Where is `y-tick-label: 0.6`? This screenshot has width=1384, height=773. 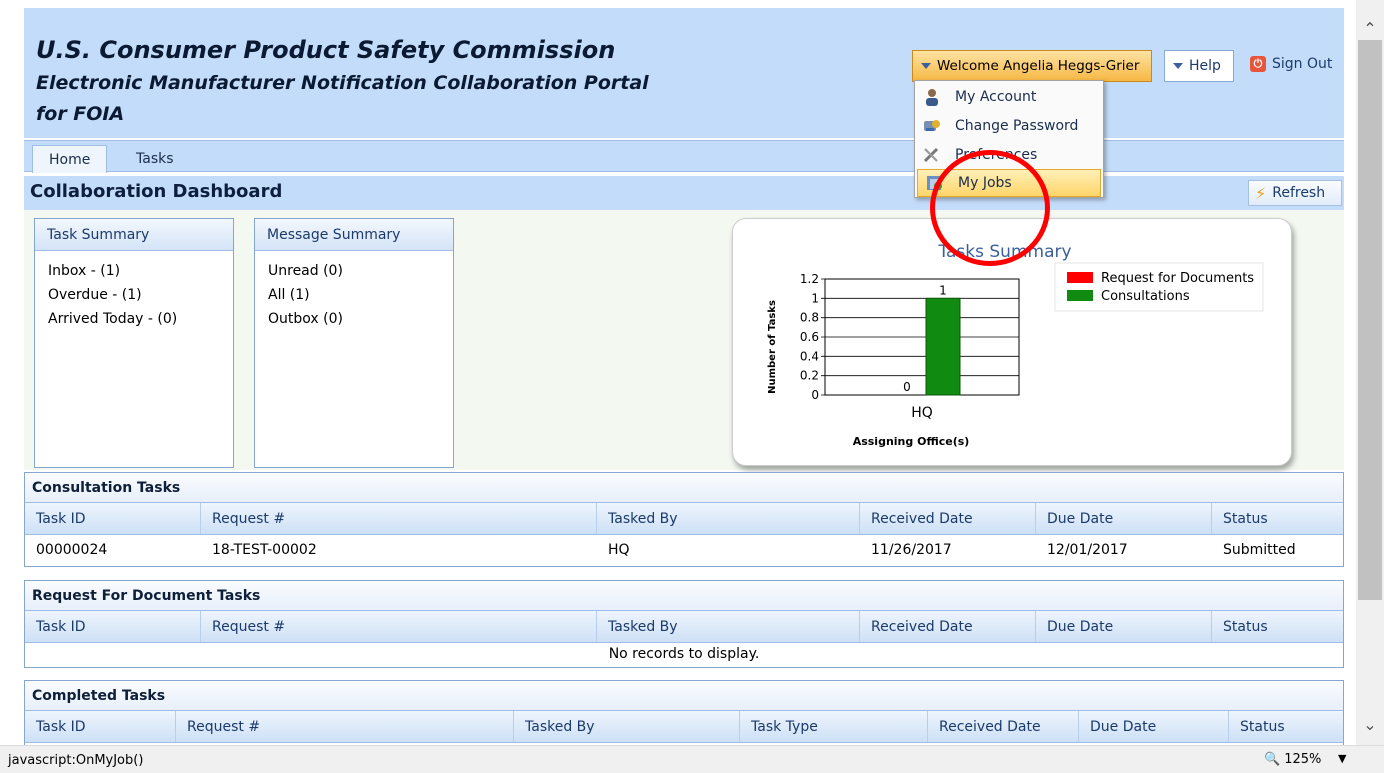 y-tick-label: 0.6 is located at coordinates (809, 337).